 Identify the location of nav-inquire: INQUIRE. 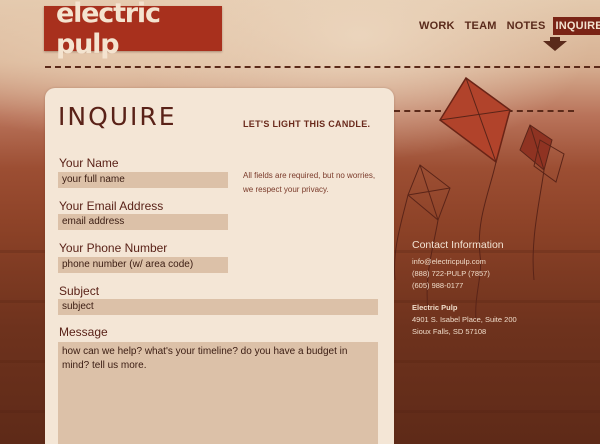
(576, 26).